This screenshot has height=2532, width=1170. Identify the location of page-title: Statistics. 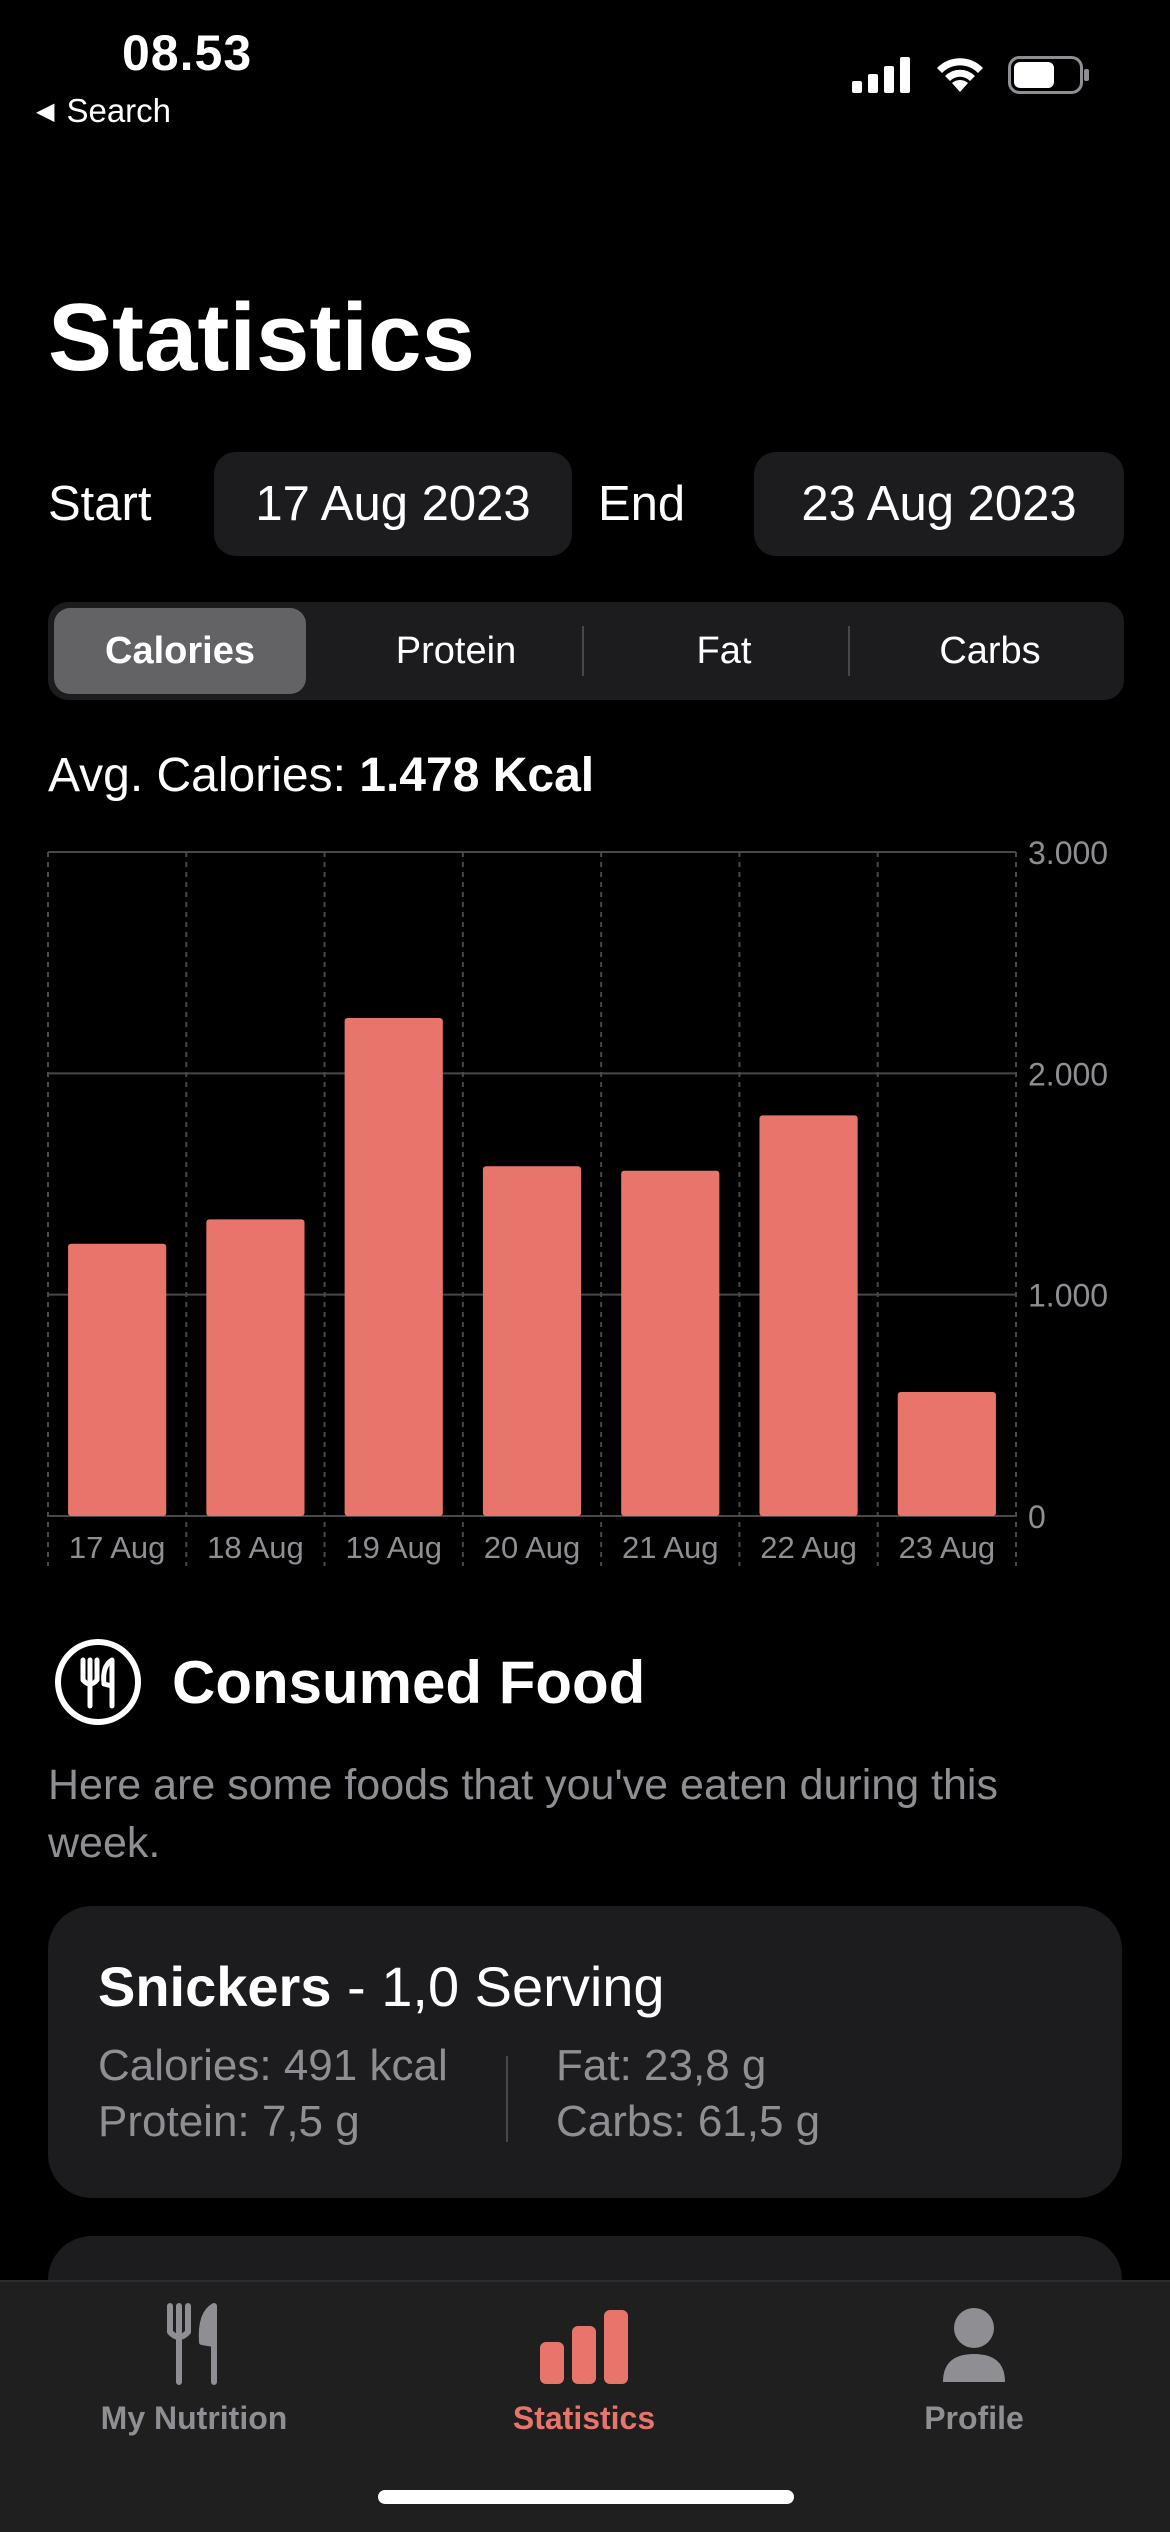
(261, 337).